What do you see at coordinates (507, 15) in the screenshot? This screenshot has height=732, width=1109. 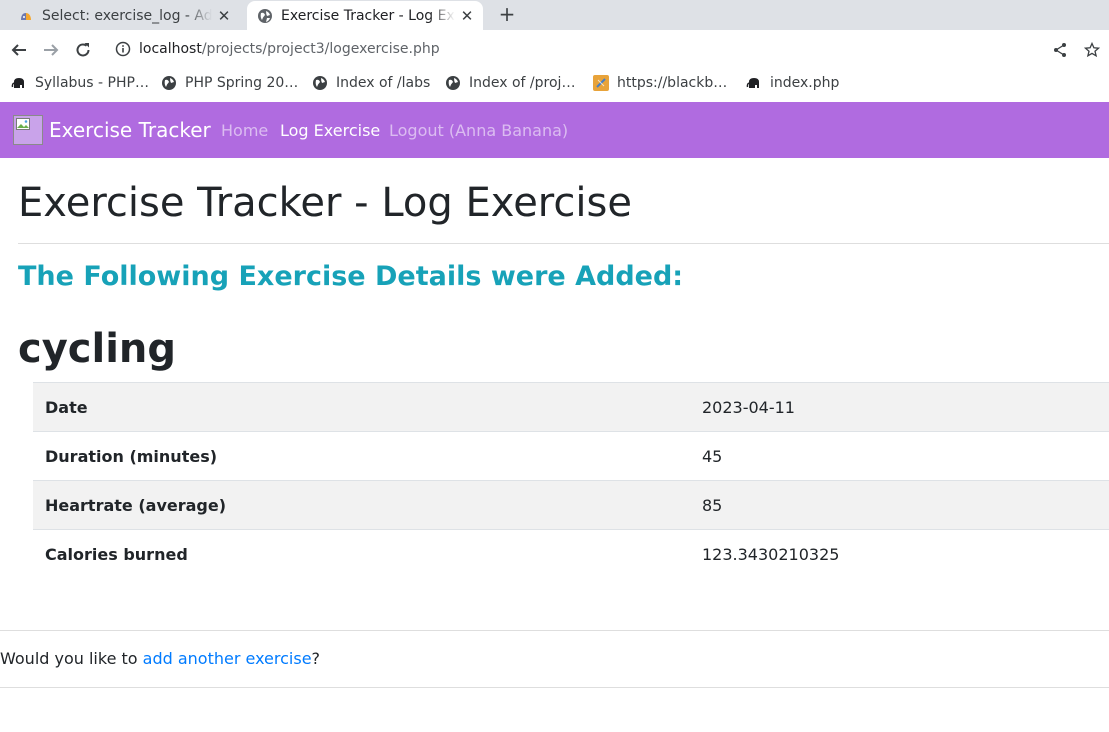 I see `new-tab-button: +` at bounding box center [507, 15].